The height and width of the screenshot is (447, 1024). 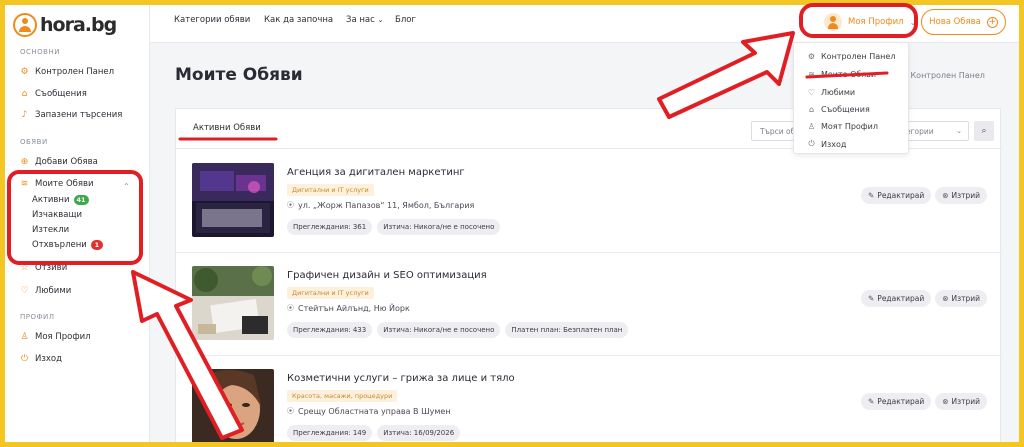 I want to click on sidebar-item-my-ads: ≋ Моите Обяви, so click(x=57, y=184).